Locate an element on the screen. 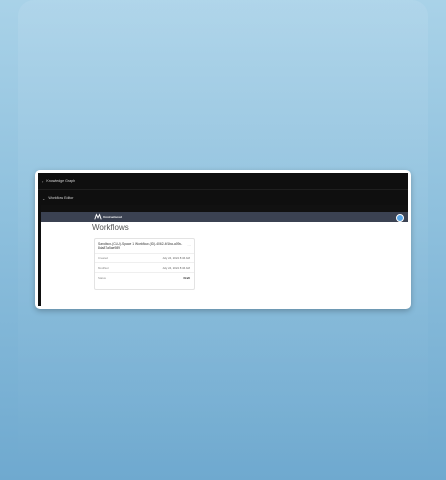 This screenshot has height=480, width=446. modified-value: July 24, 2024 8:46 AM is located at coordinates (176, 268).